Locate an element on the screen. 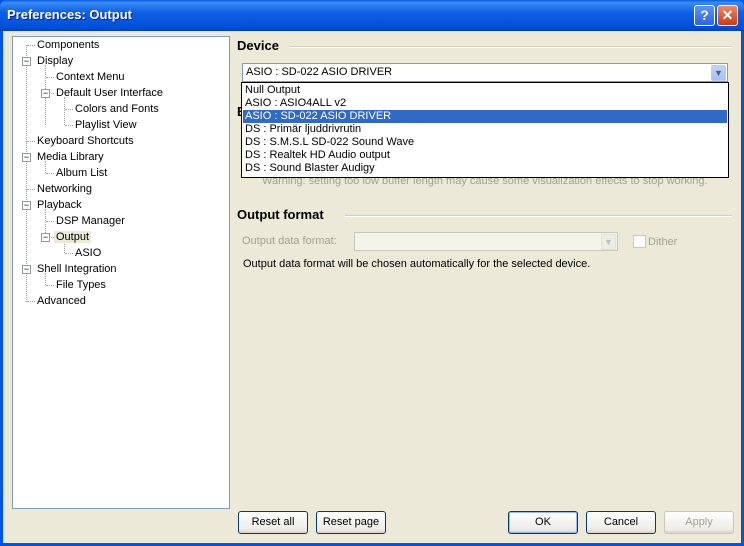 The height and width of the screenshot is (546, 744). device-option-ds-audigy: DS : Sound Blaster Audigy is located at coordinates (485, 168).